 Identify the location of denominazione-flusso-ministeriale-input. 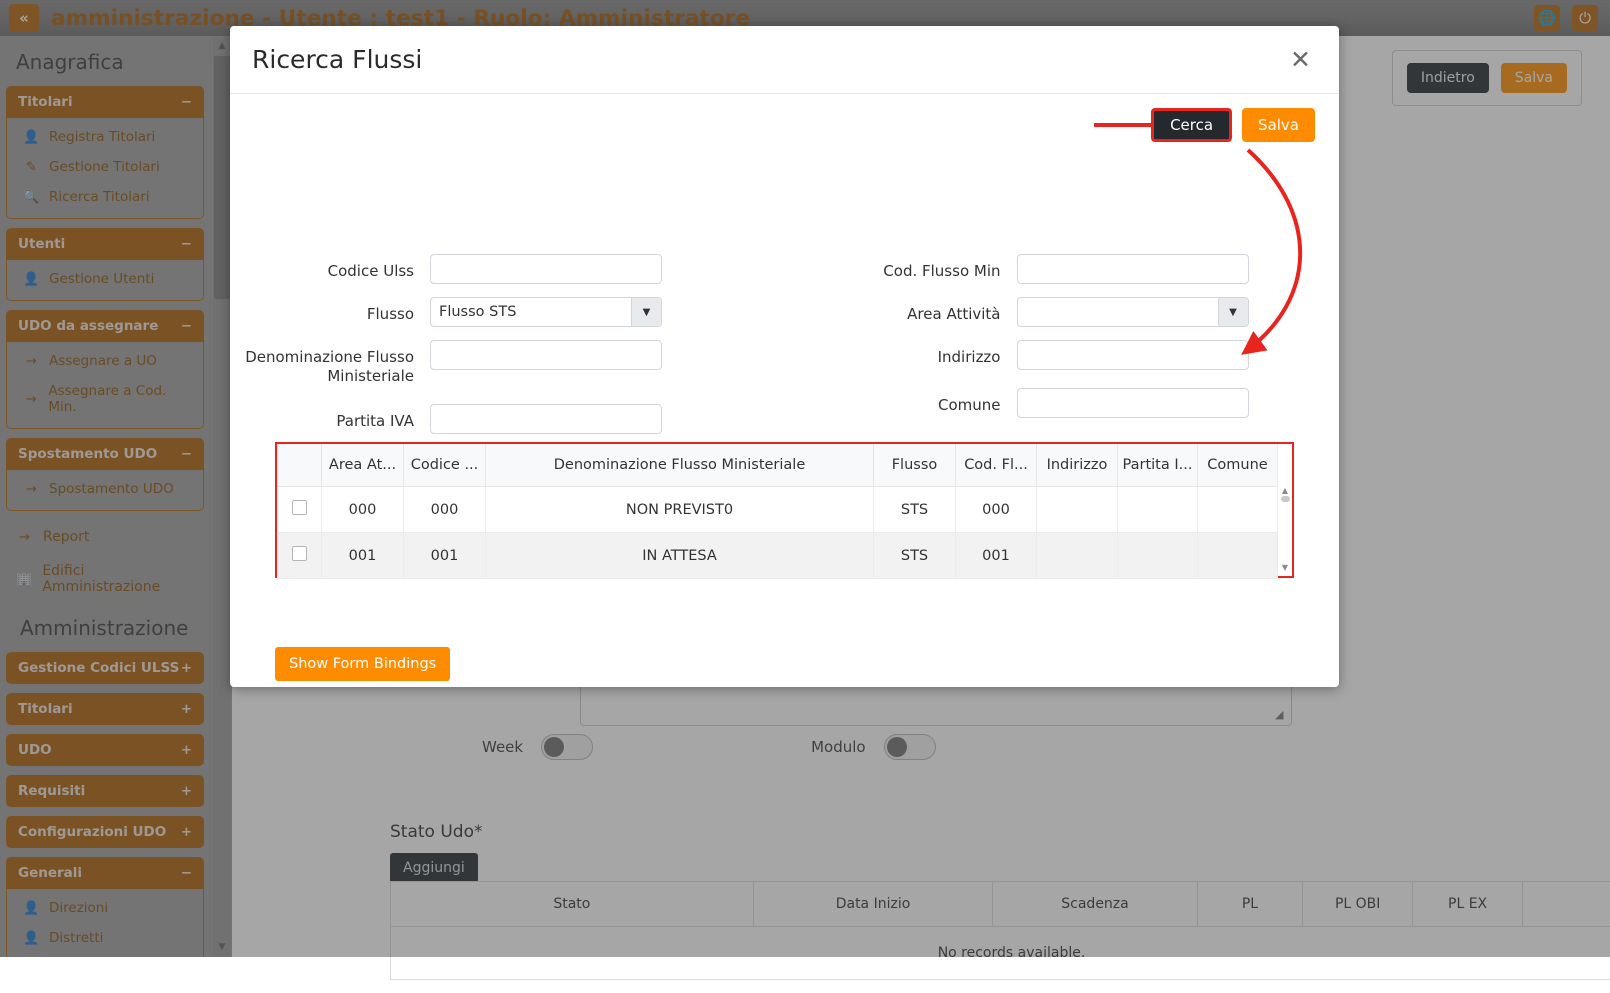
(546, 355).